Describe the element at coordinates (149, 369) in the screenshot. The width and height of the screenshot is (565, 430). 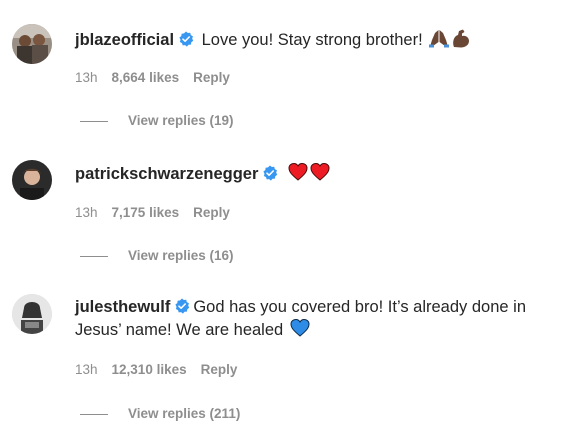
I see `likes-count: 12,310 likes` at that location.